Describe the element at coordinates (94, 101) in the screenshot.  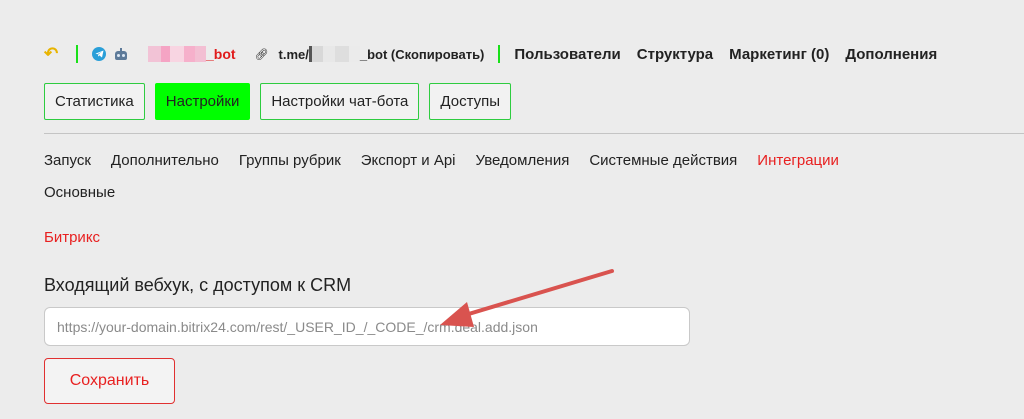
I see `tab-statistics: Статистика` at that location.